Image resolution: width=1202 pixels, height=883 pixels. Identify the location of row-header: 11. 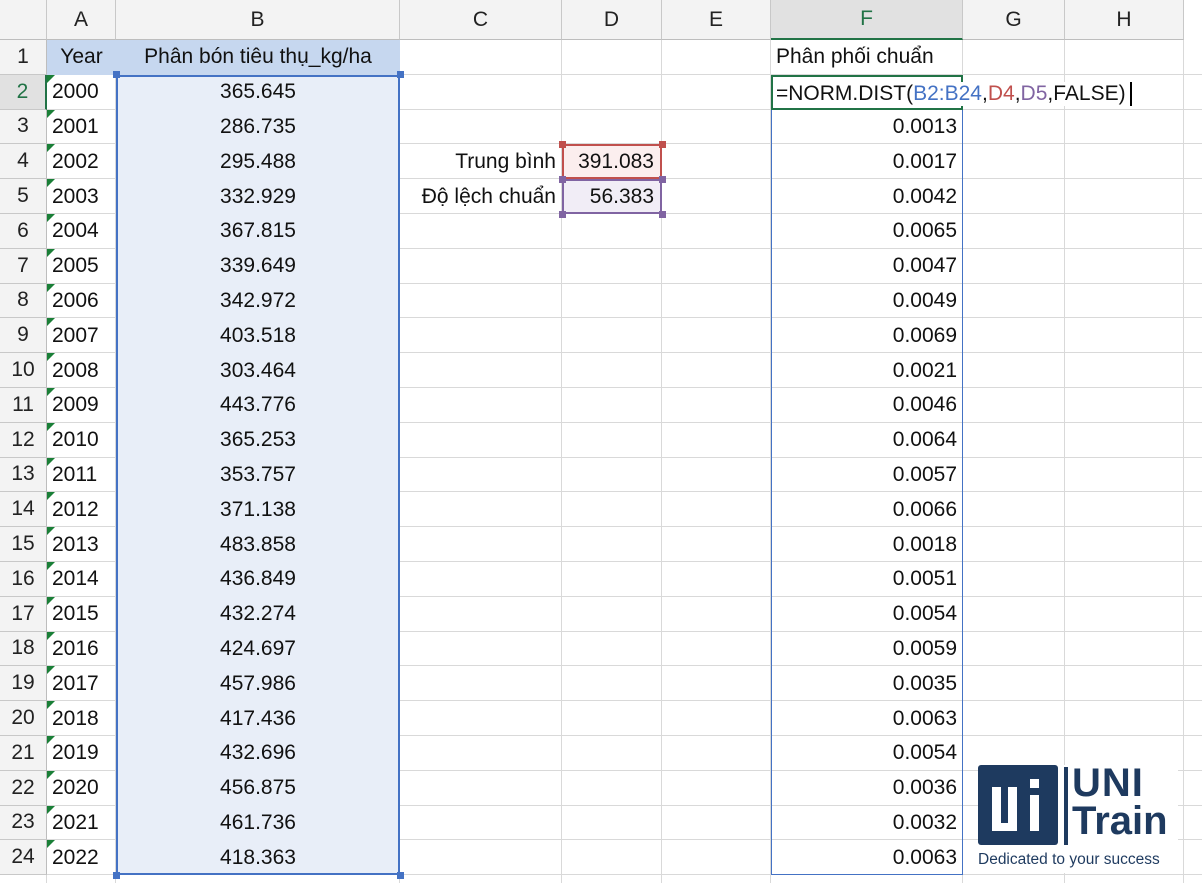
(23, 405).